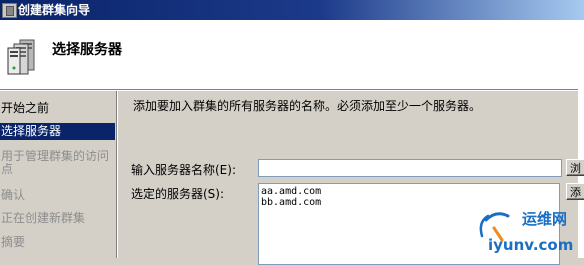 The height and width of the screenshot is (265, 584). I want to click on nav-step-creating-cluster: 正在创建新群集, so click(57, 218).